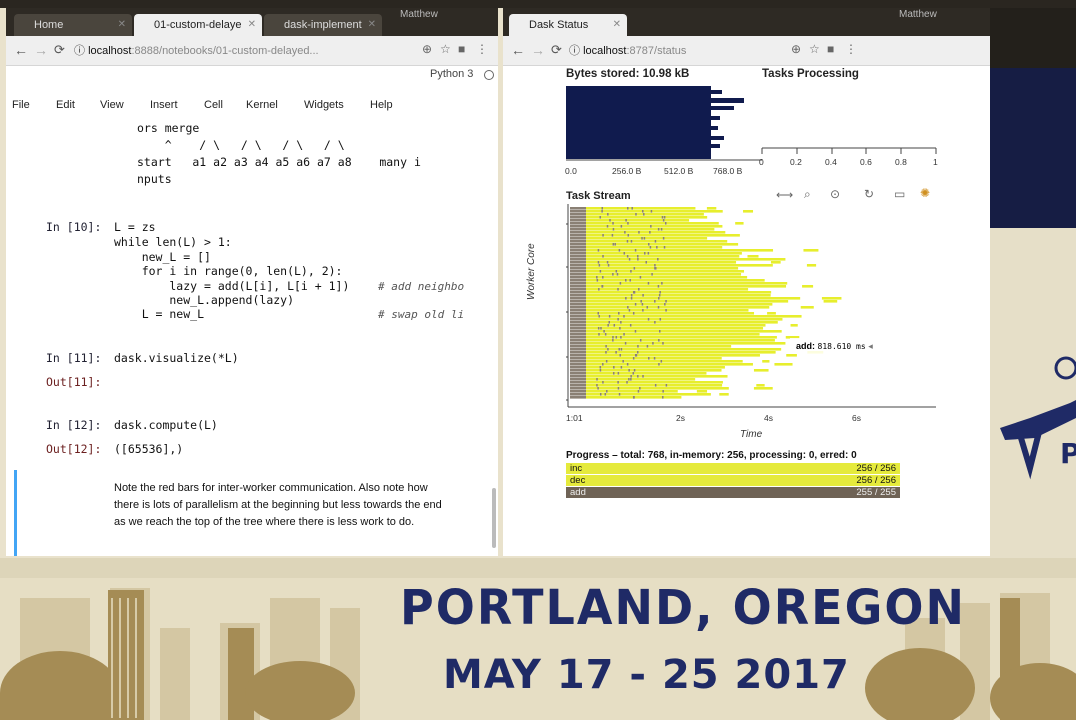  Describe the element at coordinates (176, 358) in the screenshot. I see `code-line: dask.visualize(*L)` at that location.